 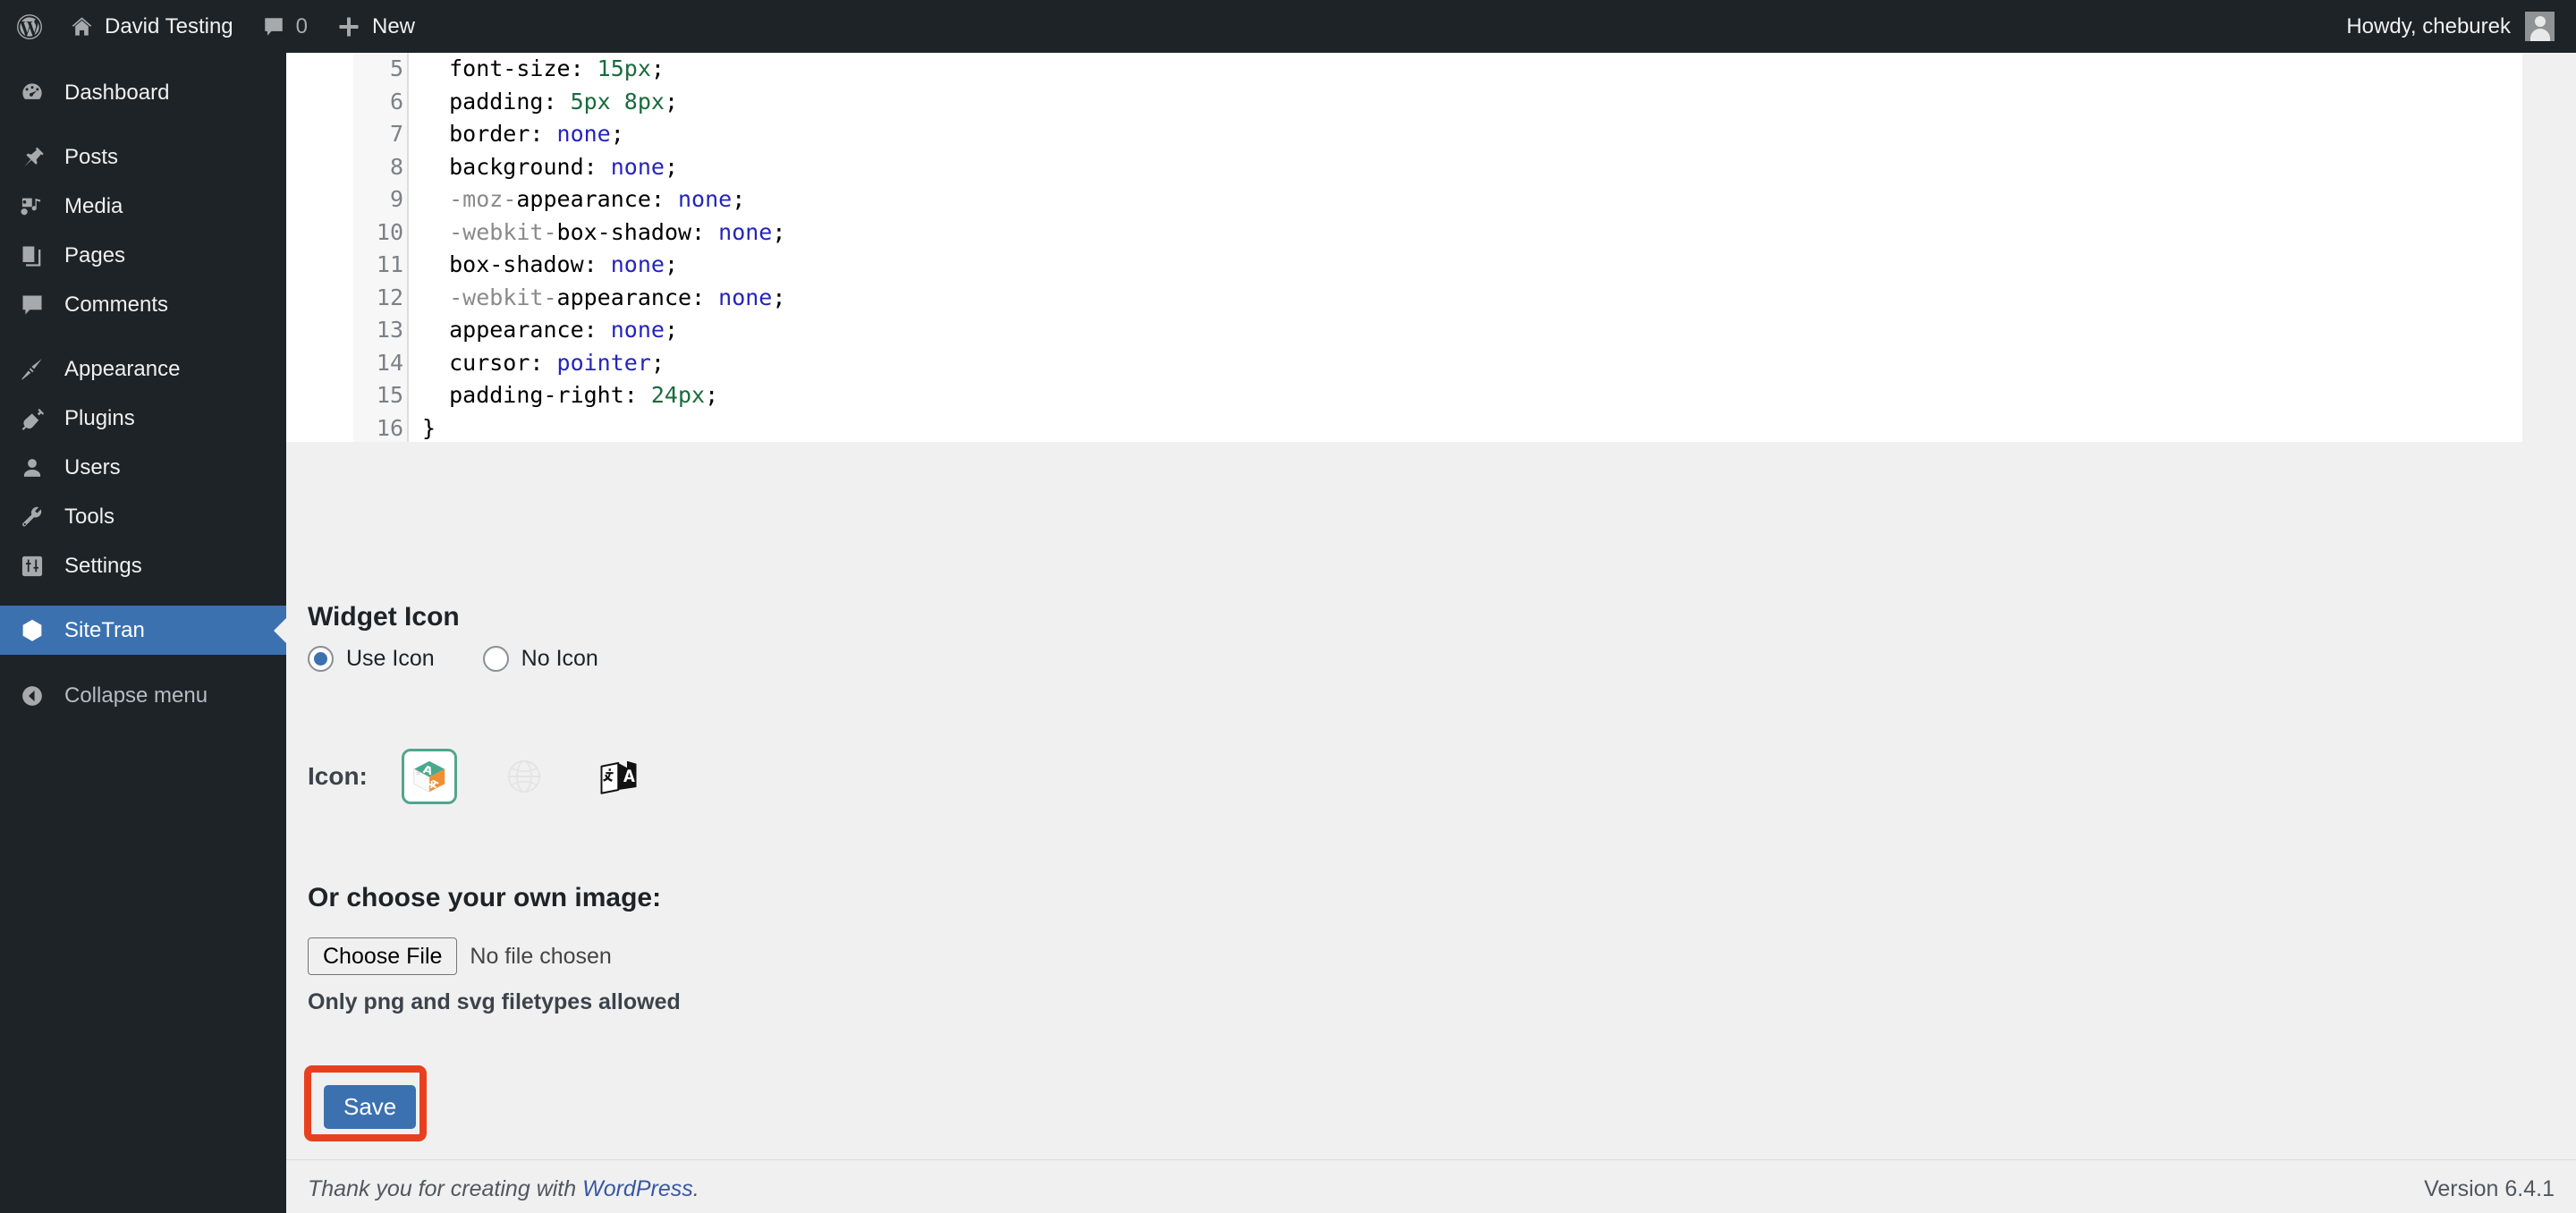 I want to click on sidebar-item-label: Plugins, so click(x=99, y=417).